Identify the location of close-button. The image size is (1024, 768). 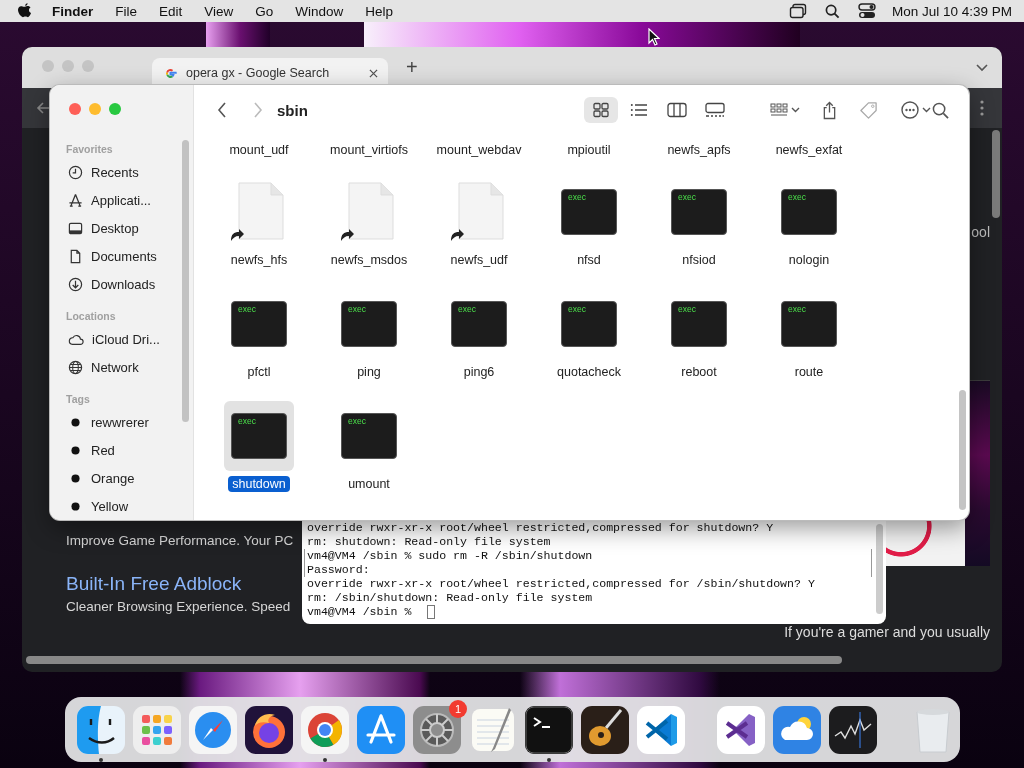
(75, 109).